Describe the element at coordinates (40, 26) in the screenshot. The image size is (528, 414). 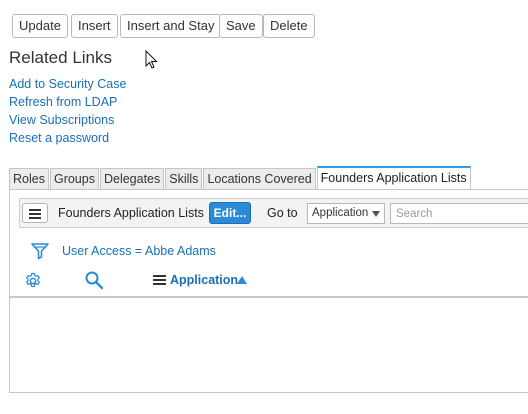
I see `update-button: Update` at that location.